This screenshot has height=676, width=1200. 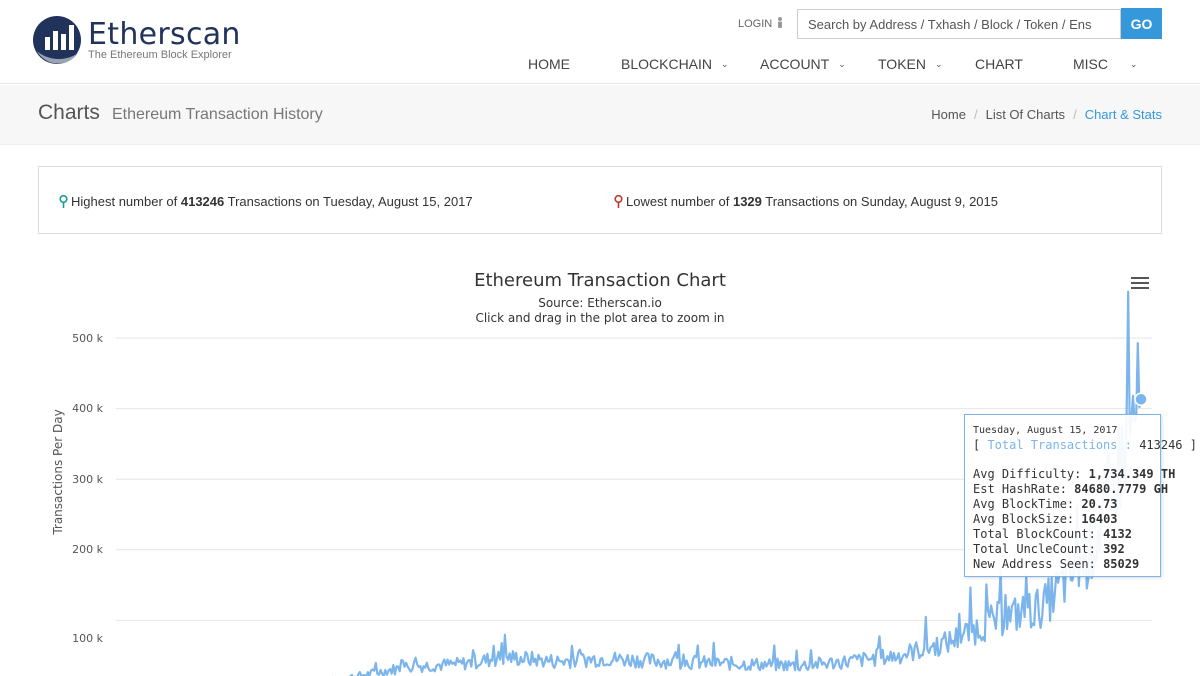 I want to click on nav-chart: CHART, so click(x=999, y=64).